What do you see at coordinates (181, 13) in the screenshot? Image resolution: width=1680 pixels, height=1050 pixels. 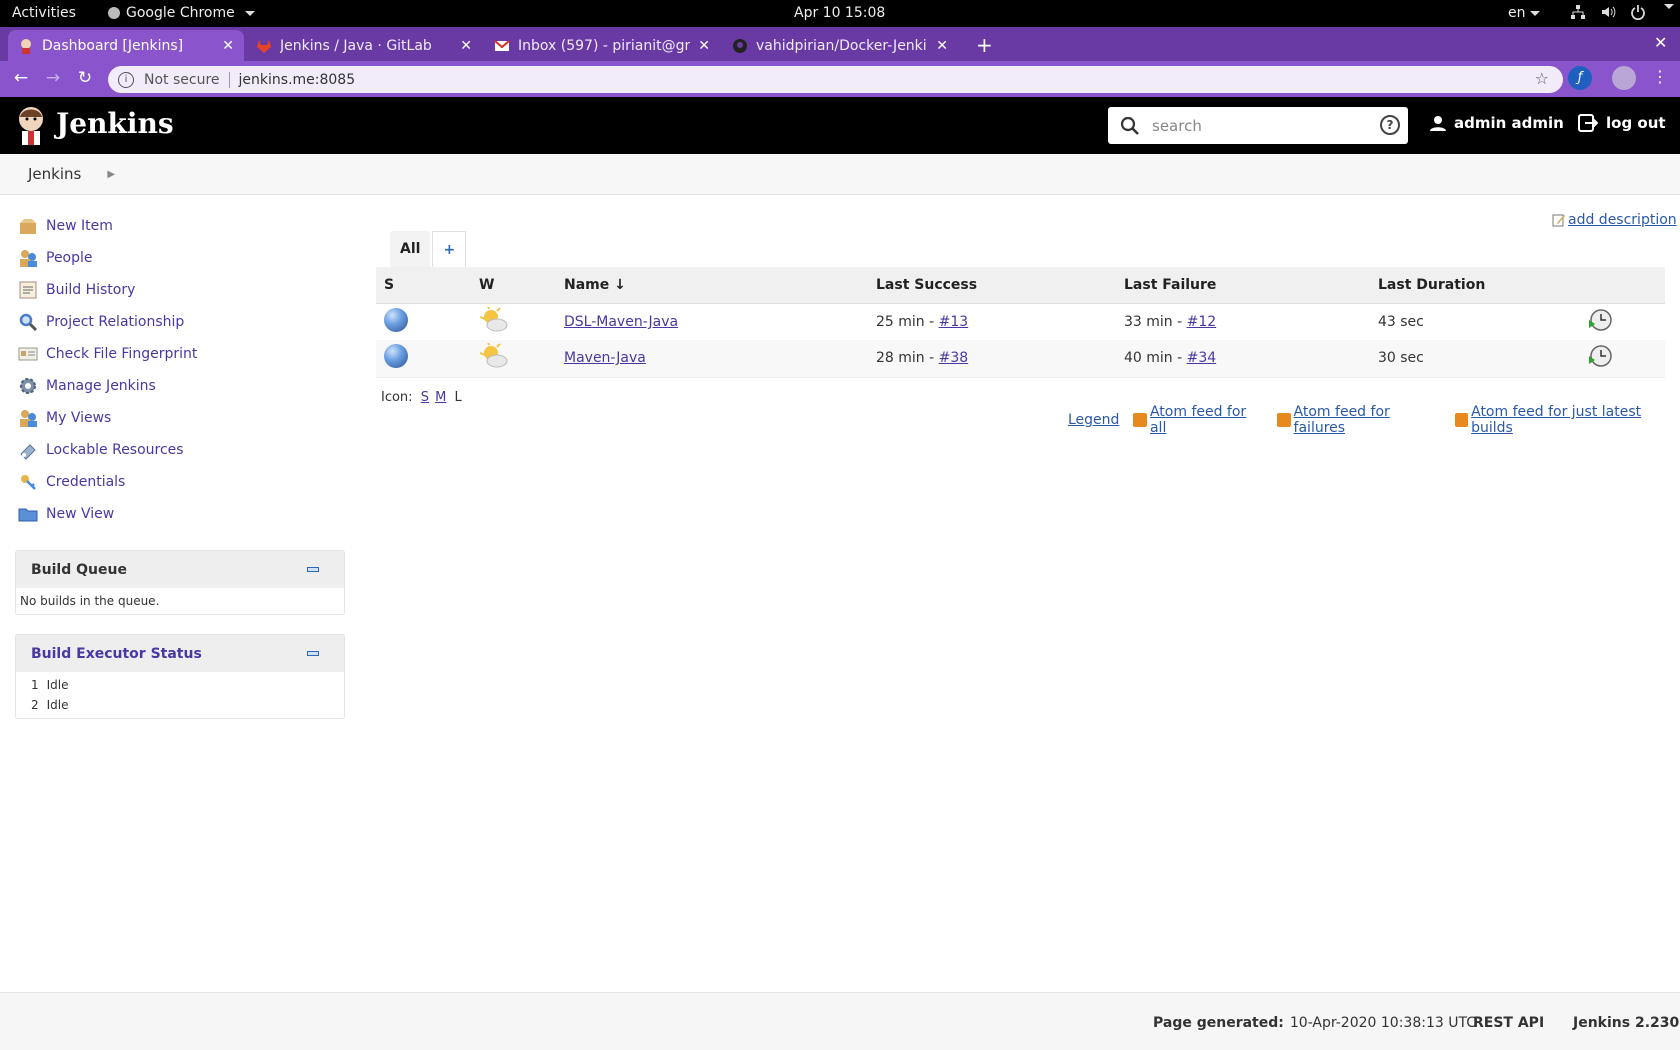 I see `app-menu: Google Chrome` at bounding box center [181, 13].